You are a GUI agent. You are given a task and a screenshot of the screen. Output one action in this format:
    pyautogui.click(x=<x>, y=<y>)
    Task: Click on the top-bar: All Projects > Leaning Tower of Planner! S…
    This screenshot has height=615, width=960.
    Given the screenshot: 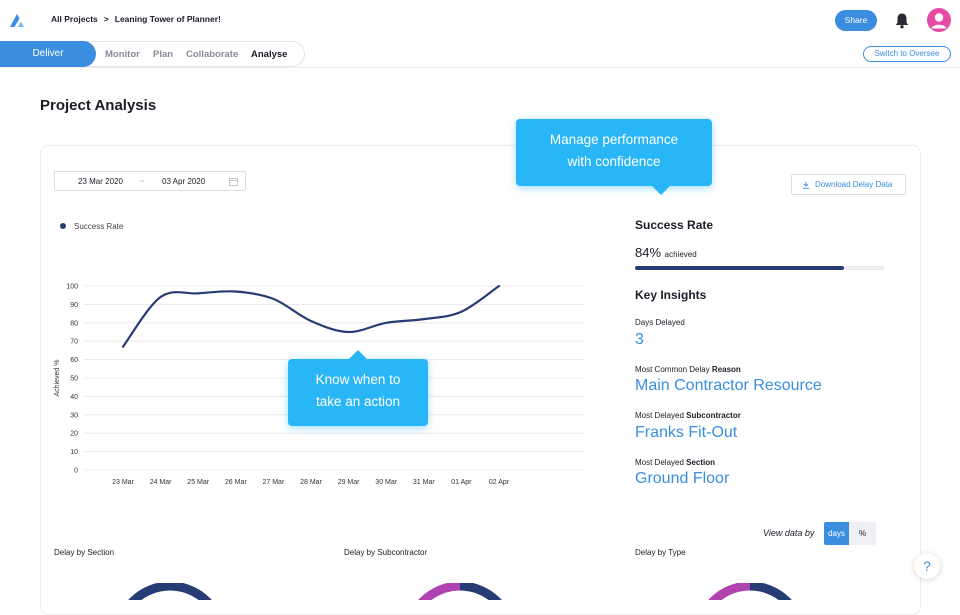 What is the action you would take?
    pyautogui.click(x=480, y=20)
    